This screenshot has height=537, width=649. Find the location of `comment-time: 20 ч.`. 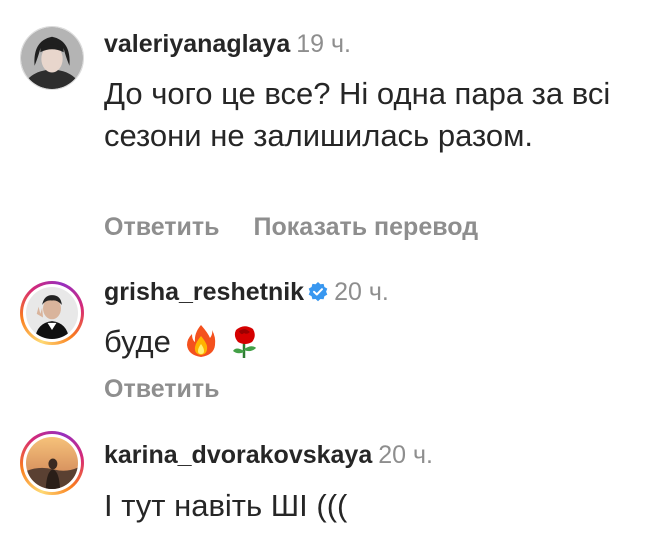

comment-time: 20 ч. is located at coordinates (405, 455).